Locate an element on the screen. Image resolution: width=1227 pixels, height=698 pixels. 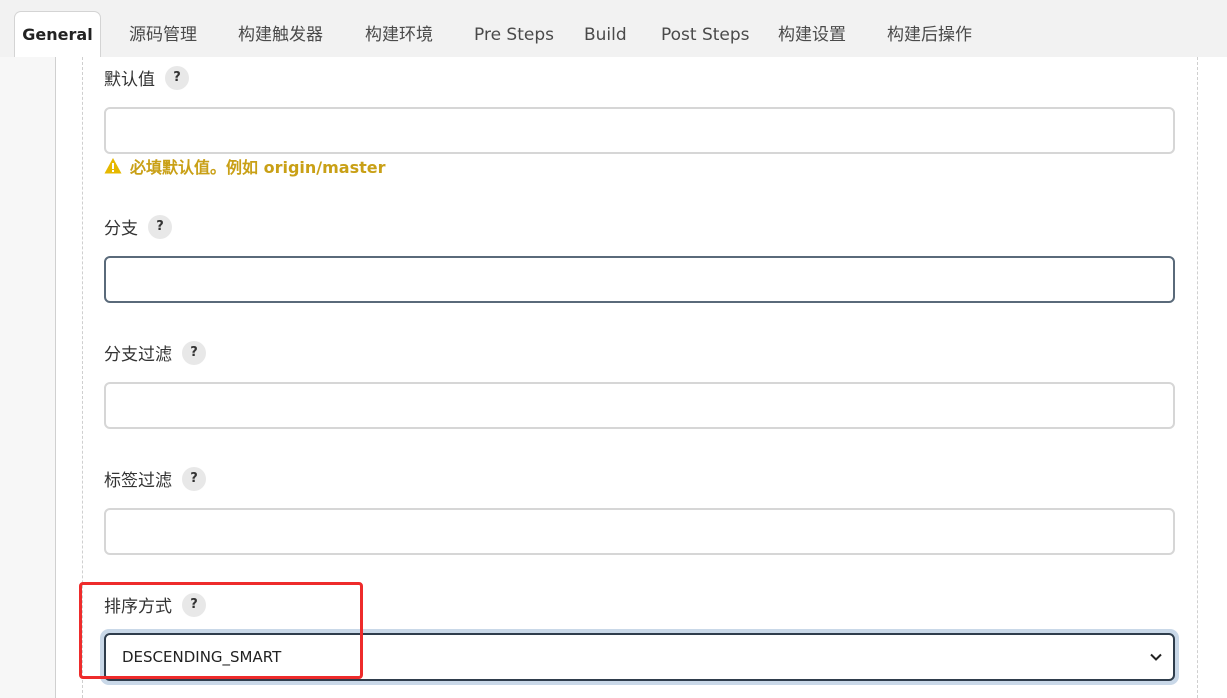
tag-filter-label-row: 标签过滤 ? is located at coordinates (155, 478).